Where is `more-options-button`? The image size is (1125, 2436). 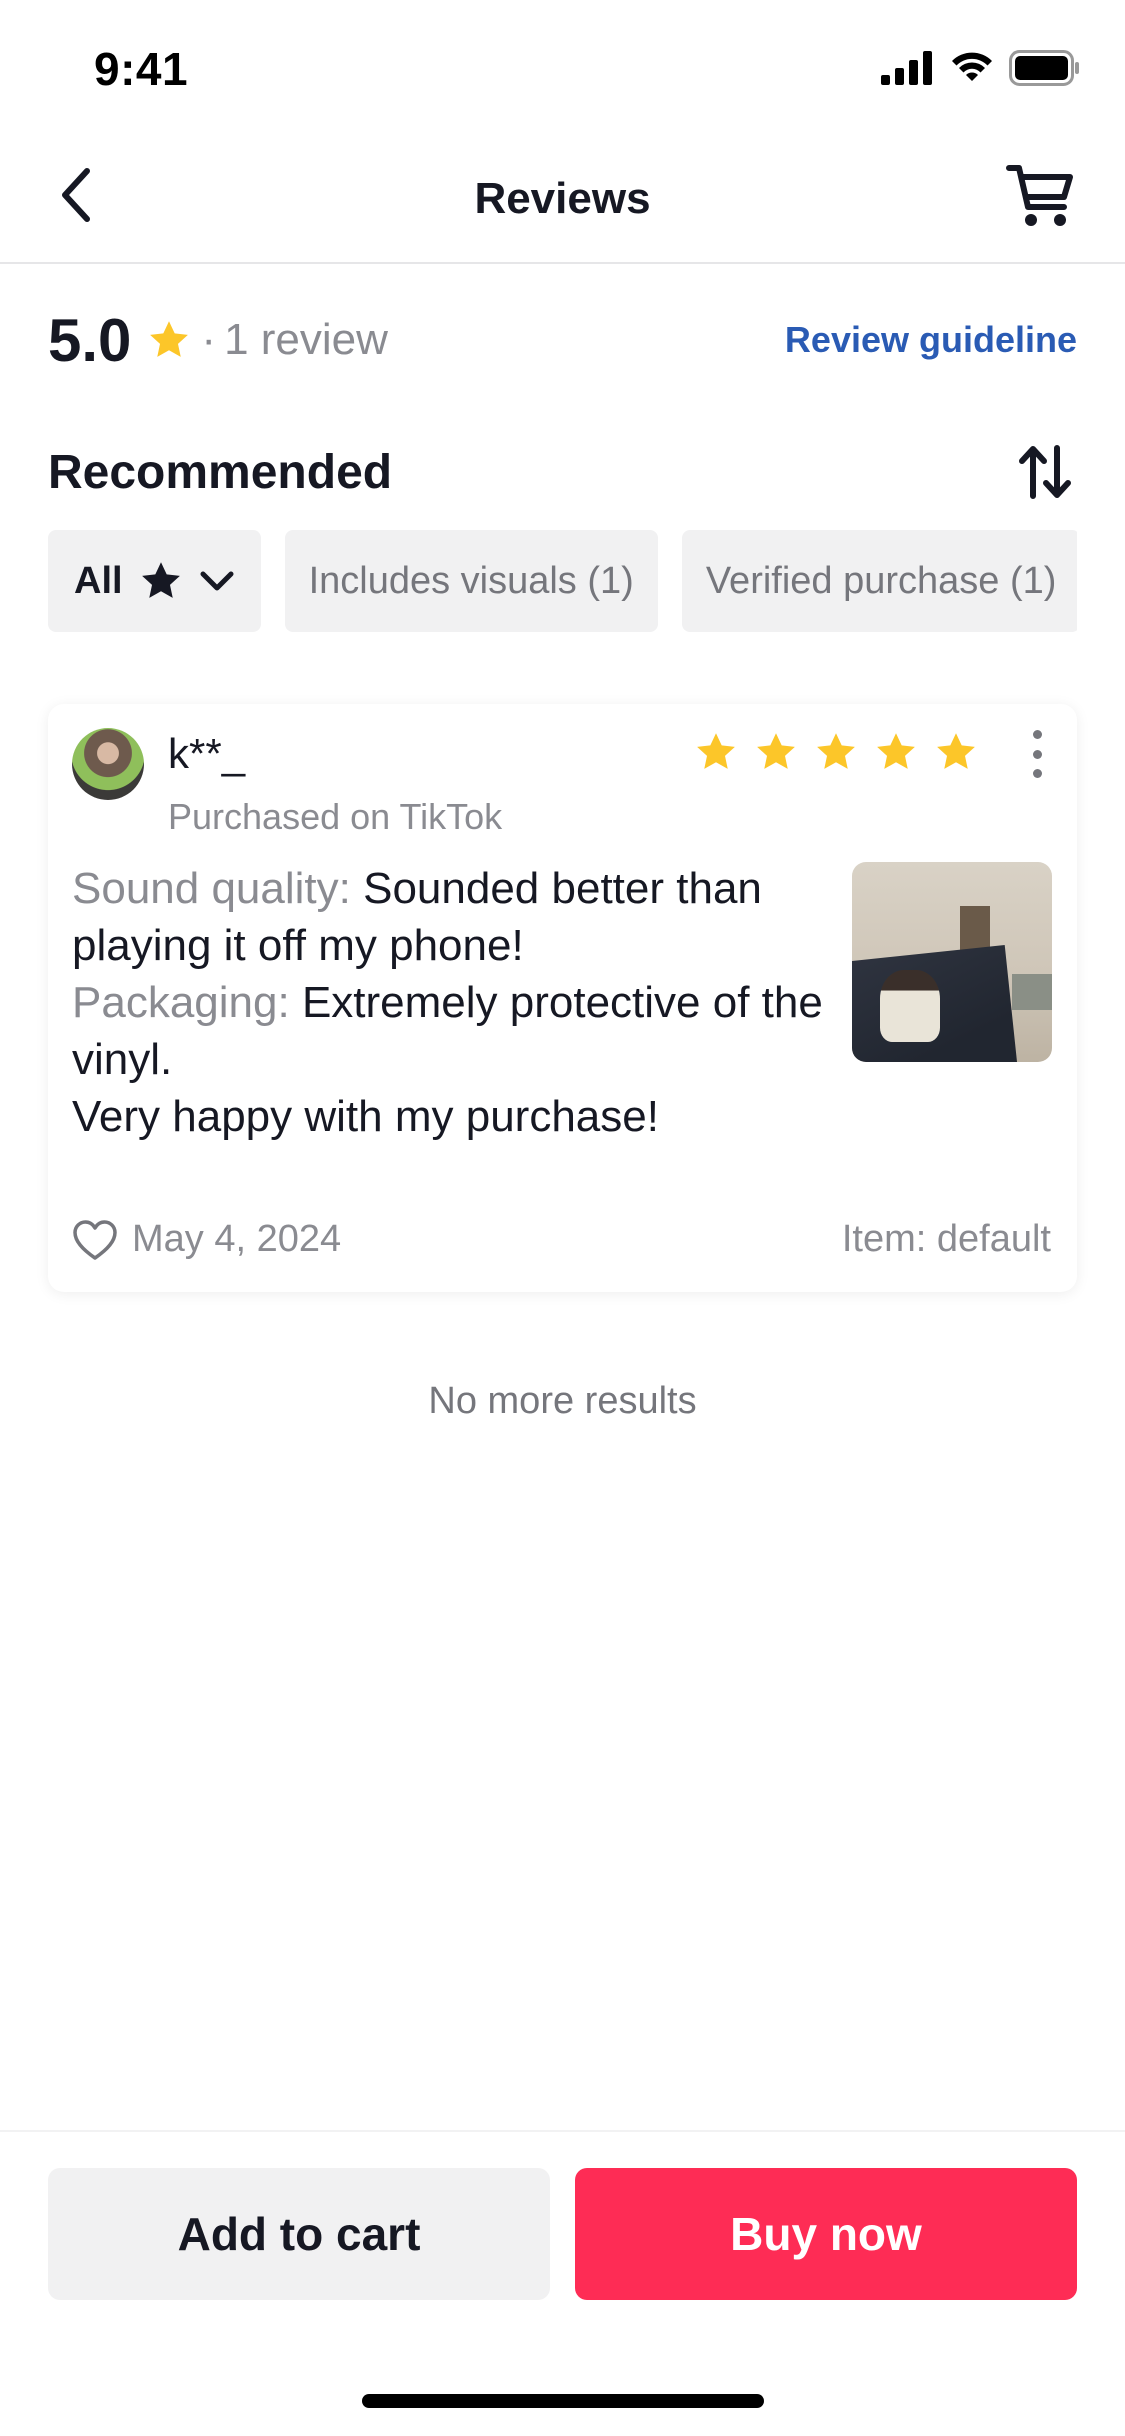 more-options-button is located at coordinates (1037, 754).